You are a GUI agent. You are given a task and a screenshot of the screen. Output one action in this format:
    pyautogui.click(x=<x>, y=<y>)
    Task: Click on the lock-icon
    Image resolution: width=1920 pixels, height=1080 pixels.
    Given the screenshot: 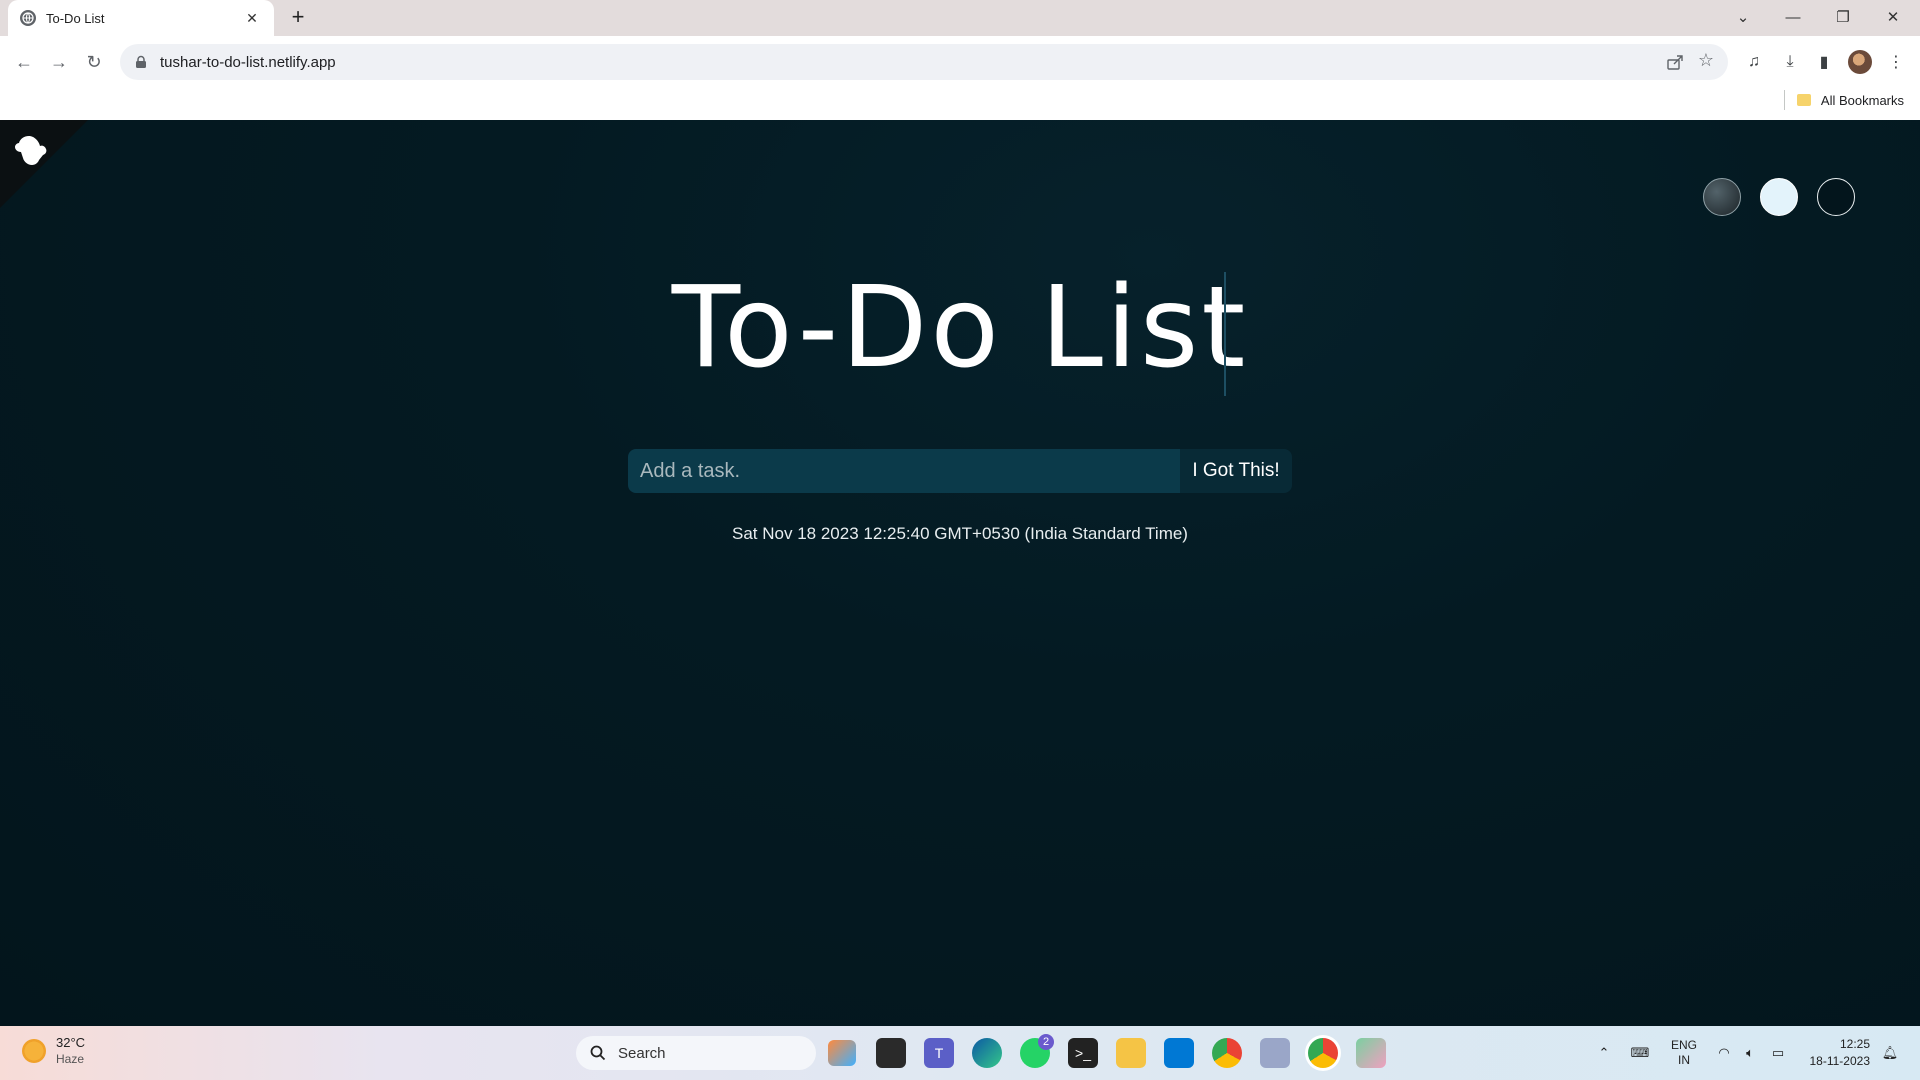 What is the action you would take?
    pyautogui.click(x=141, y=61)
    